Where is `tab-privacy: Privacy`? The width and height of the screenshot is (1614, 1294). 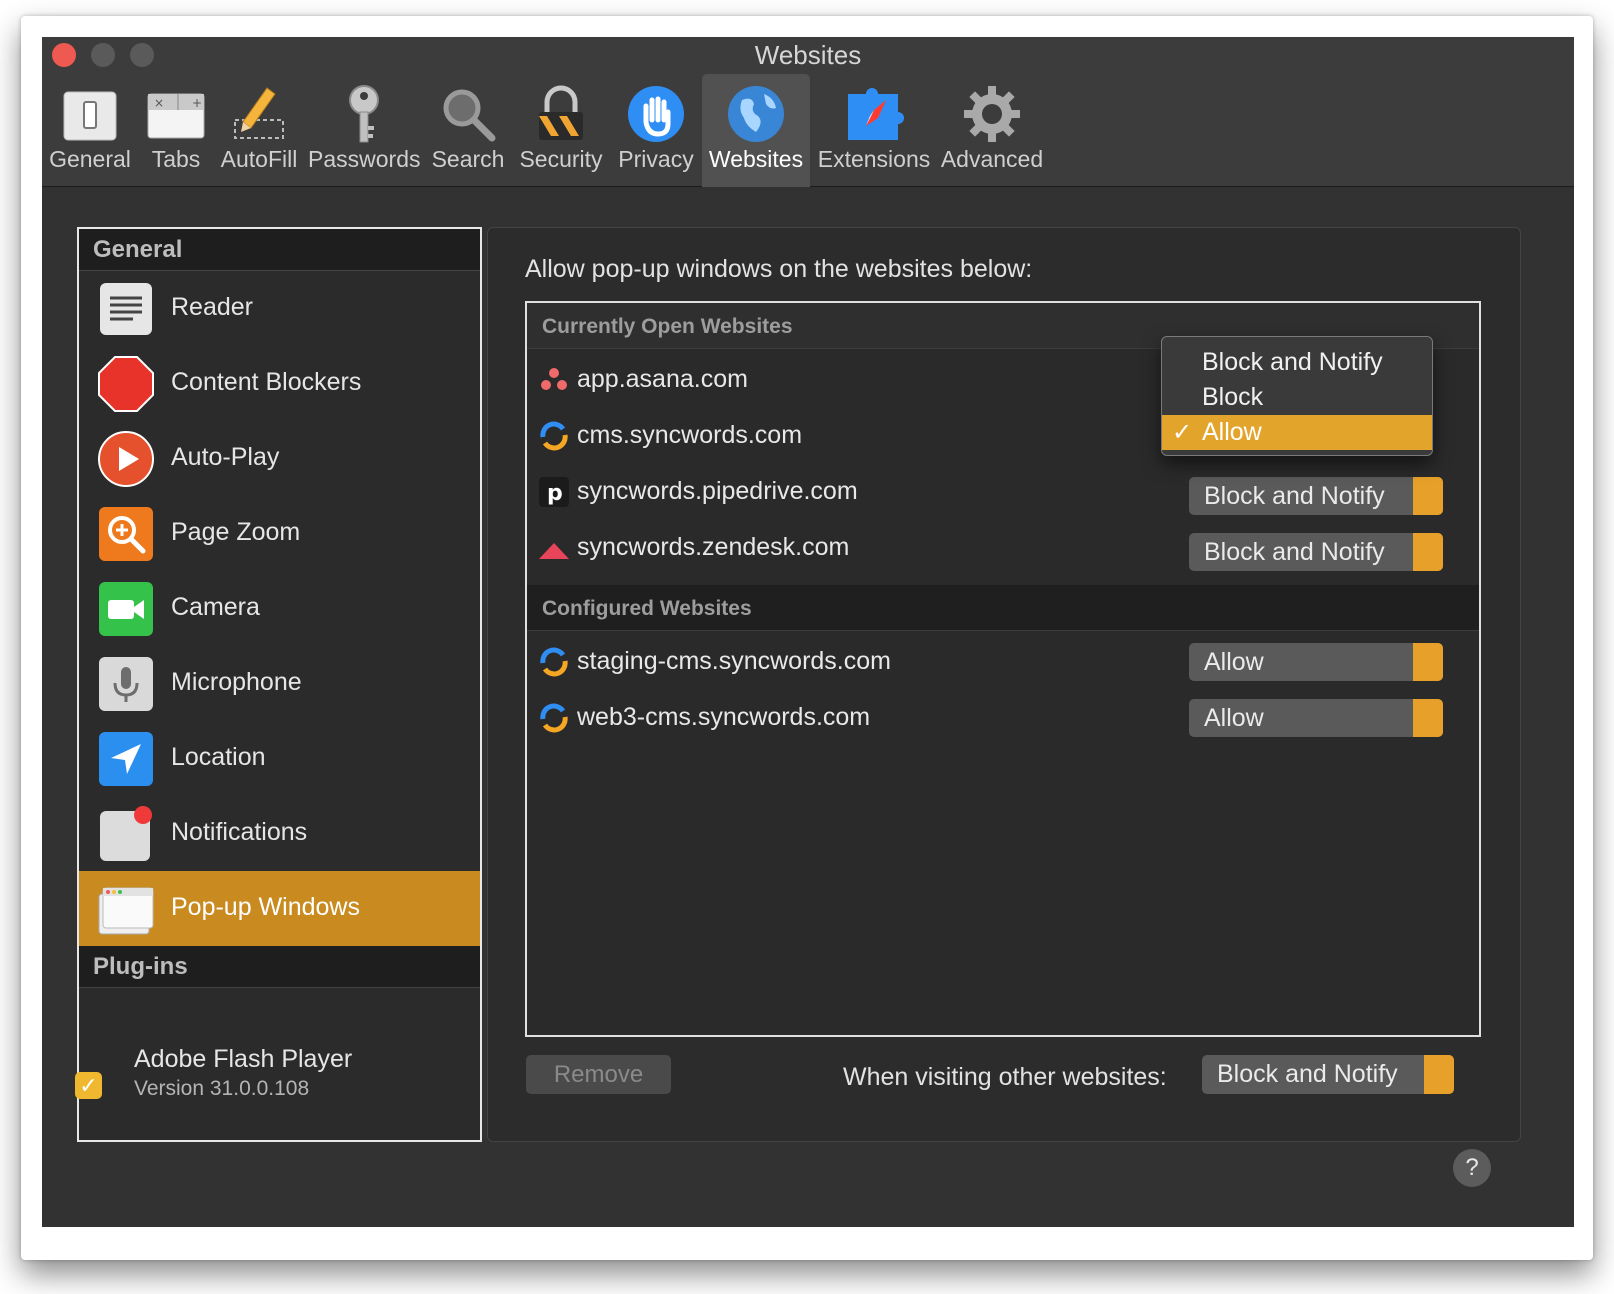
tab-privacy: Privacy is located at coordinates (656, 130).